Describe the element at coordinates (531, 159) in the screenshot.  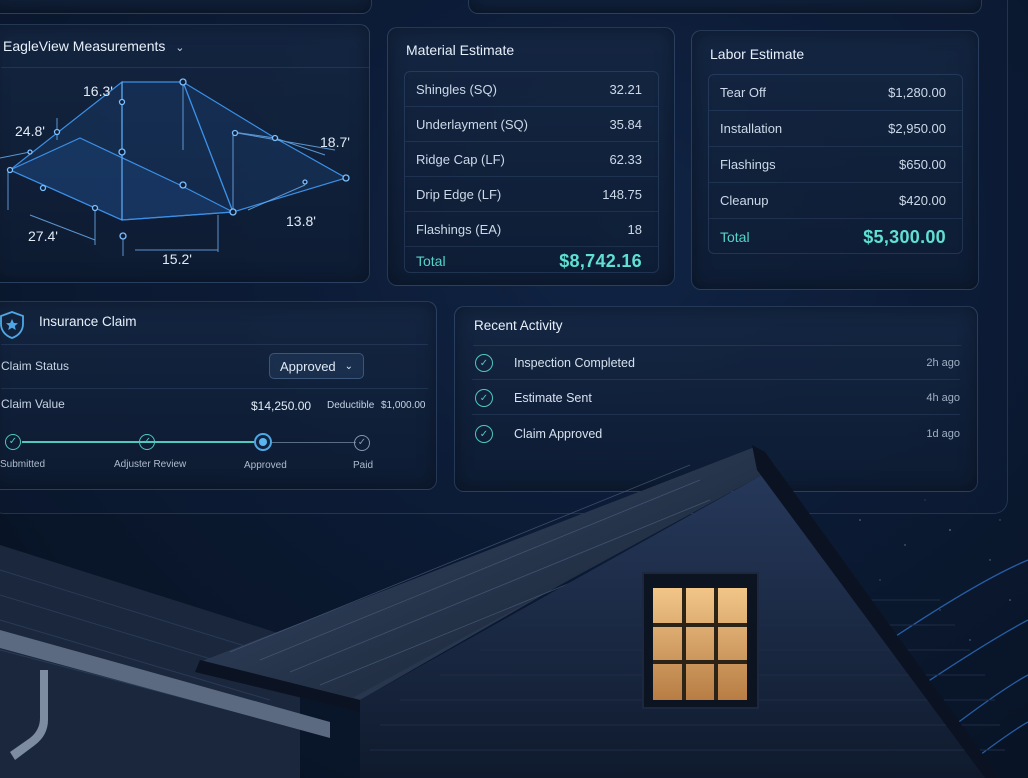
I see `table-row: Ridge Cap (LF) 62.33` at that location.